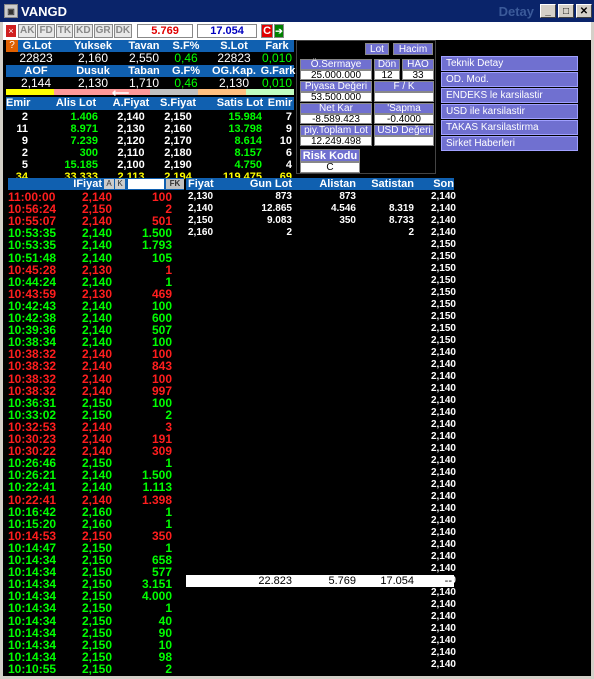  I want to click on sapma-value: -0.4000, so click(404, 119).